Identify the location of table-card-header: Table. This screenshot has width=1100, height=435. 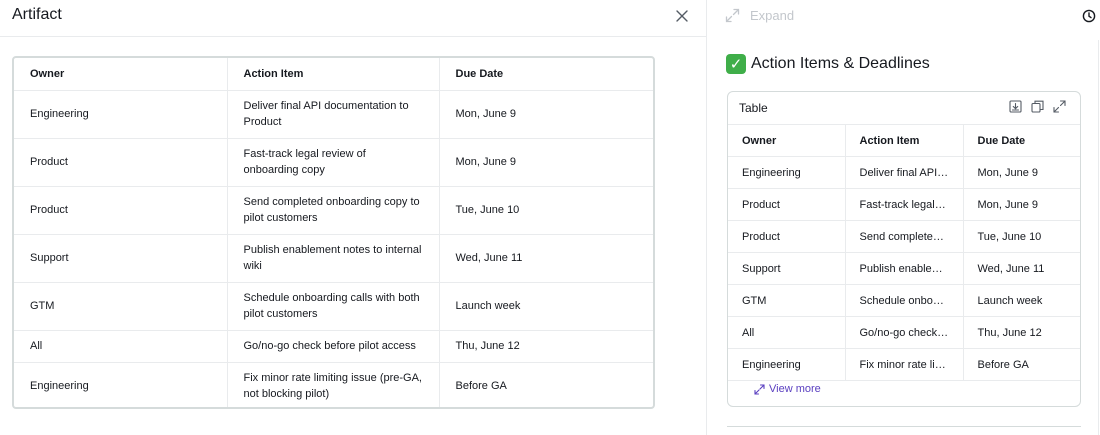
(904, 108).